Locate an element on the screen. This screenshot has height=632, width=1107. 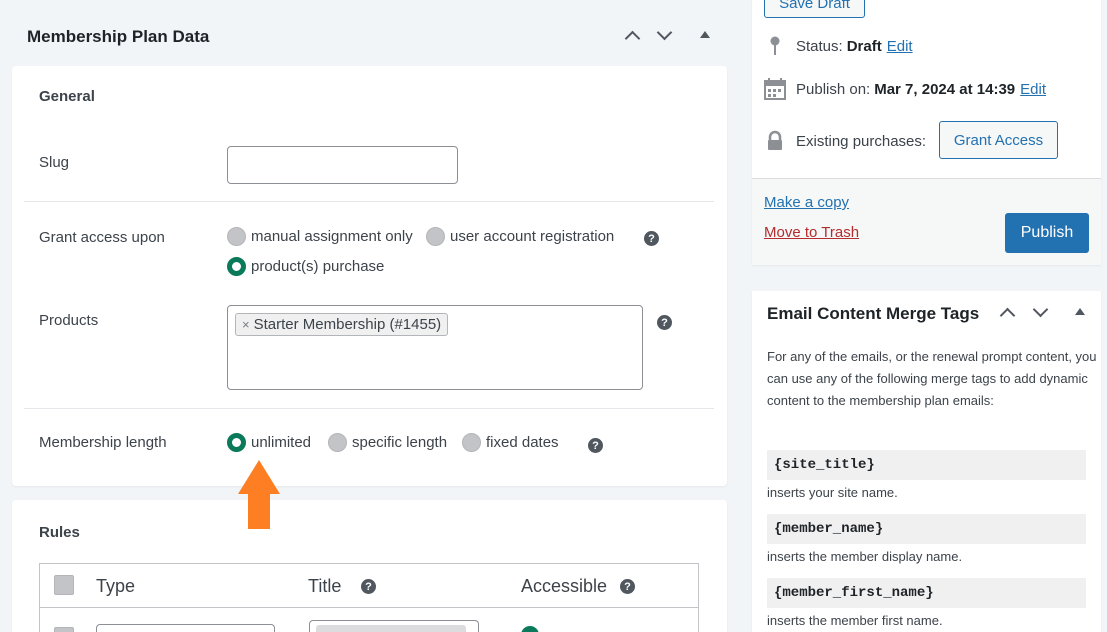
arrow-head is located at coordinates (259, 477).